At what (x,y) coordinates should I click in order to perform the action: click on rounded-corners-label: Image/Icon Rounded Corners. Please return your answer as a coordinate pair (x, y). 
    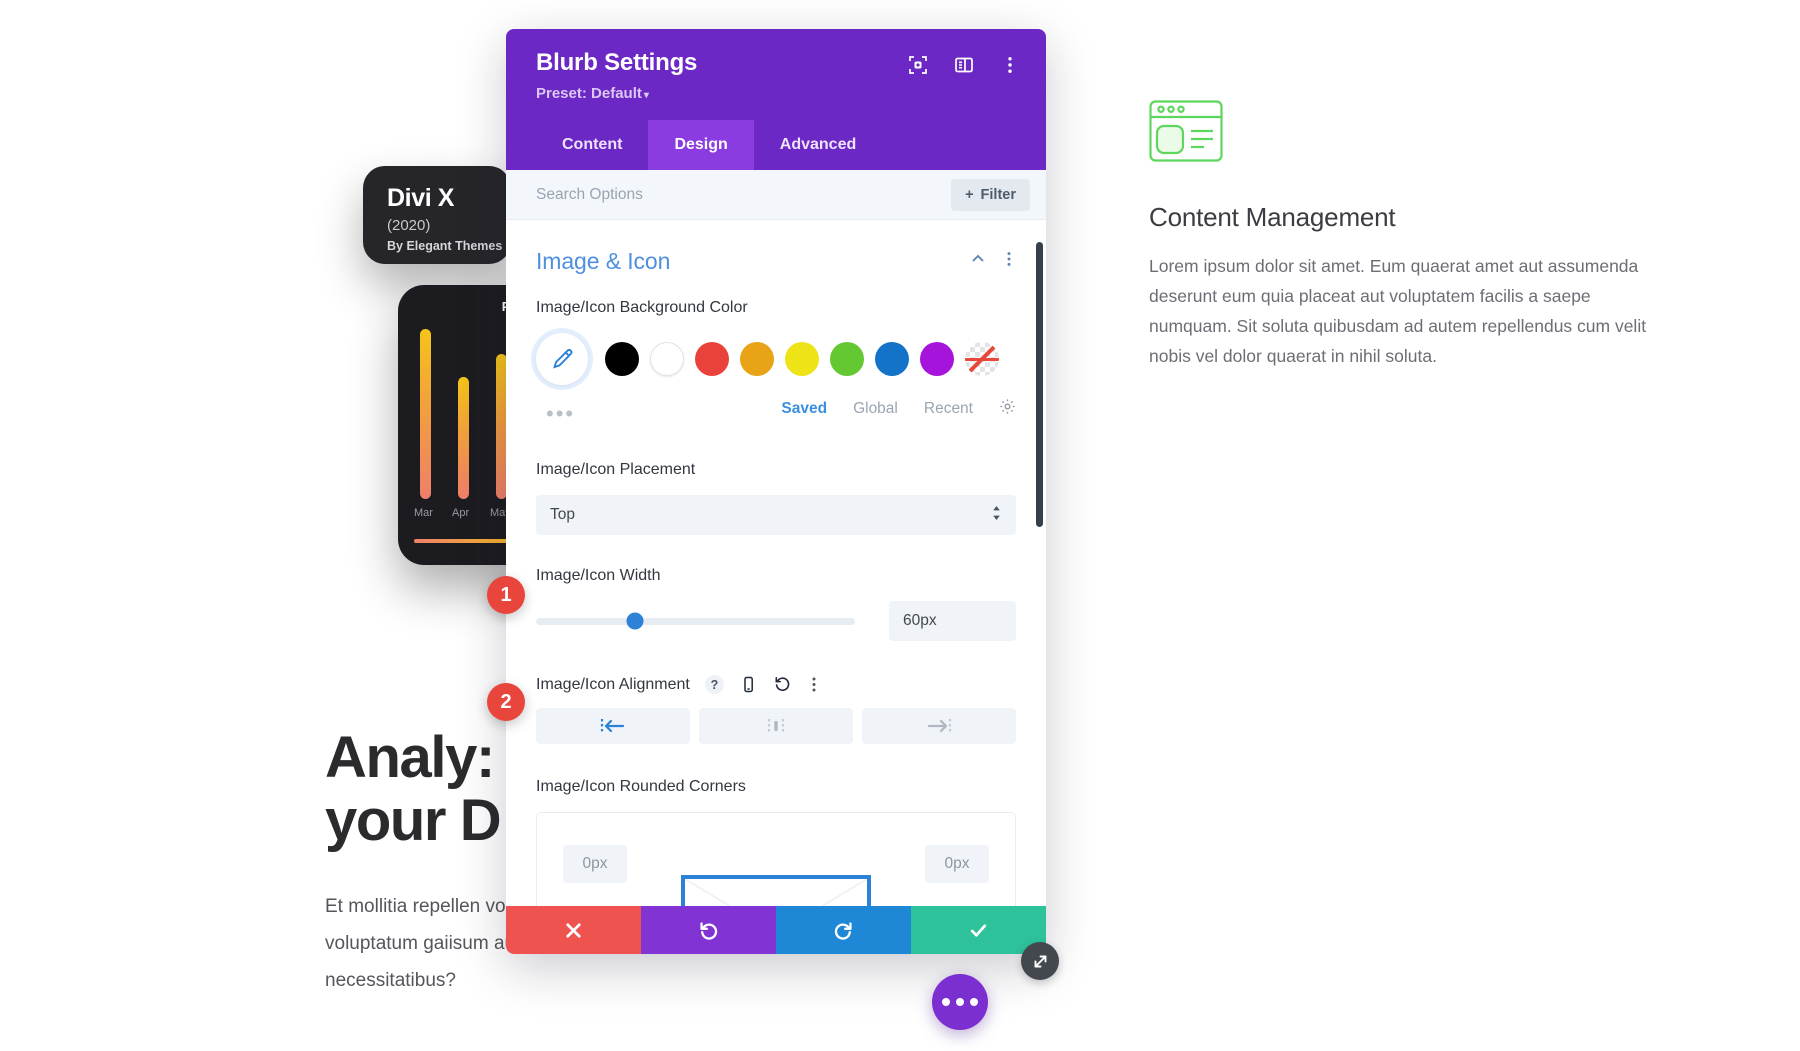
    Looking at the image, I should click on (641, 787).